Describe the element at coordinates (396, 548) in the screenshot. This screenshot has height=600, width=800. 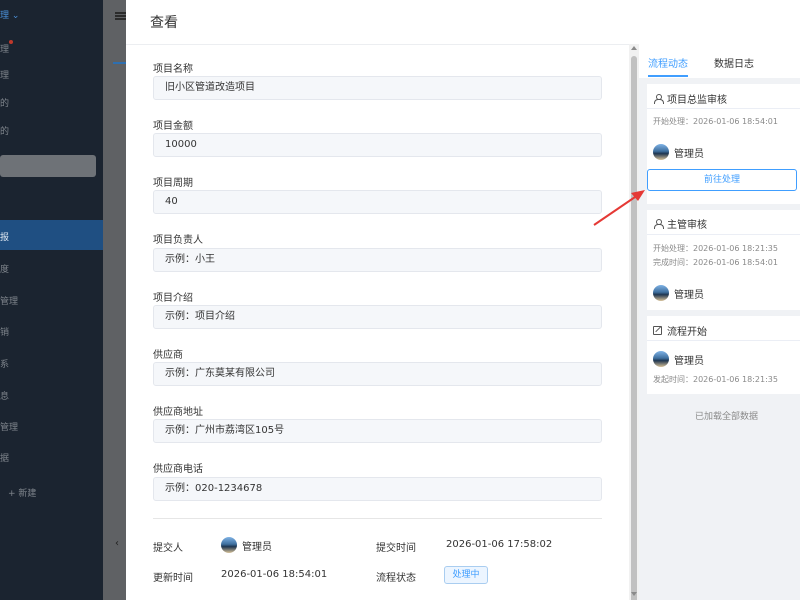
I see `submit-time-label: 提交时间` at that location.